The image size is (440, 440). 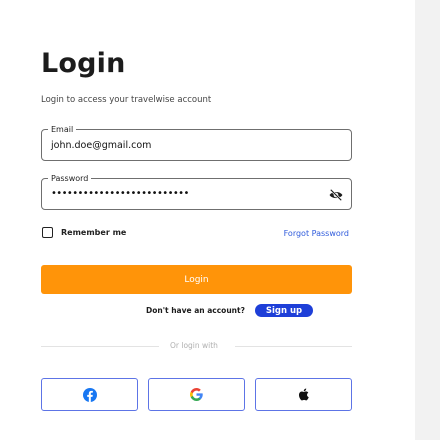 What do you see at coordinates (196, 191) in the screenshot?
I see `password-field: Password ••••••••••••••••••••••••••` at bounding box center [196, 191].